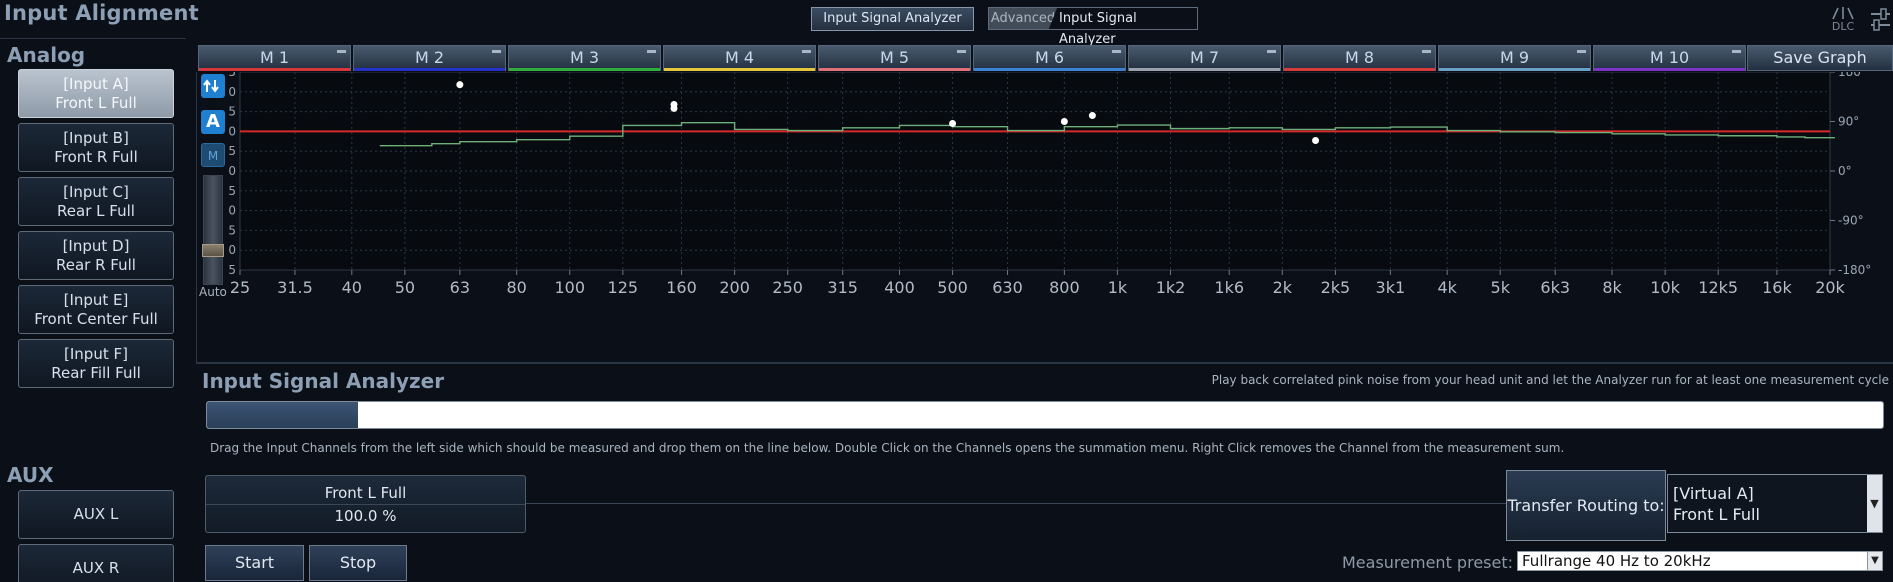 The width and height of the screenshot is (1893, 582). I want to click on input-a-button: [Input A] Front L Full, so click(96, 93).